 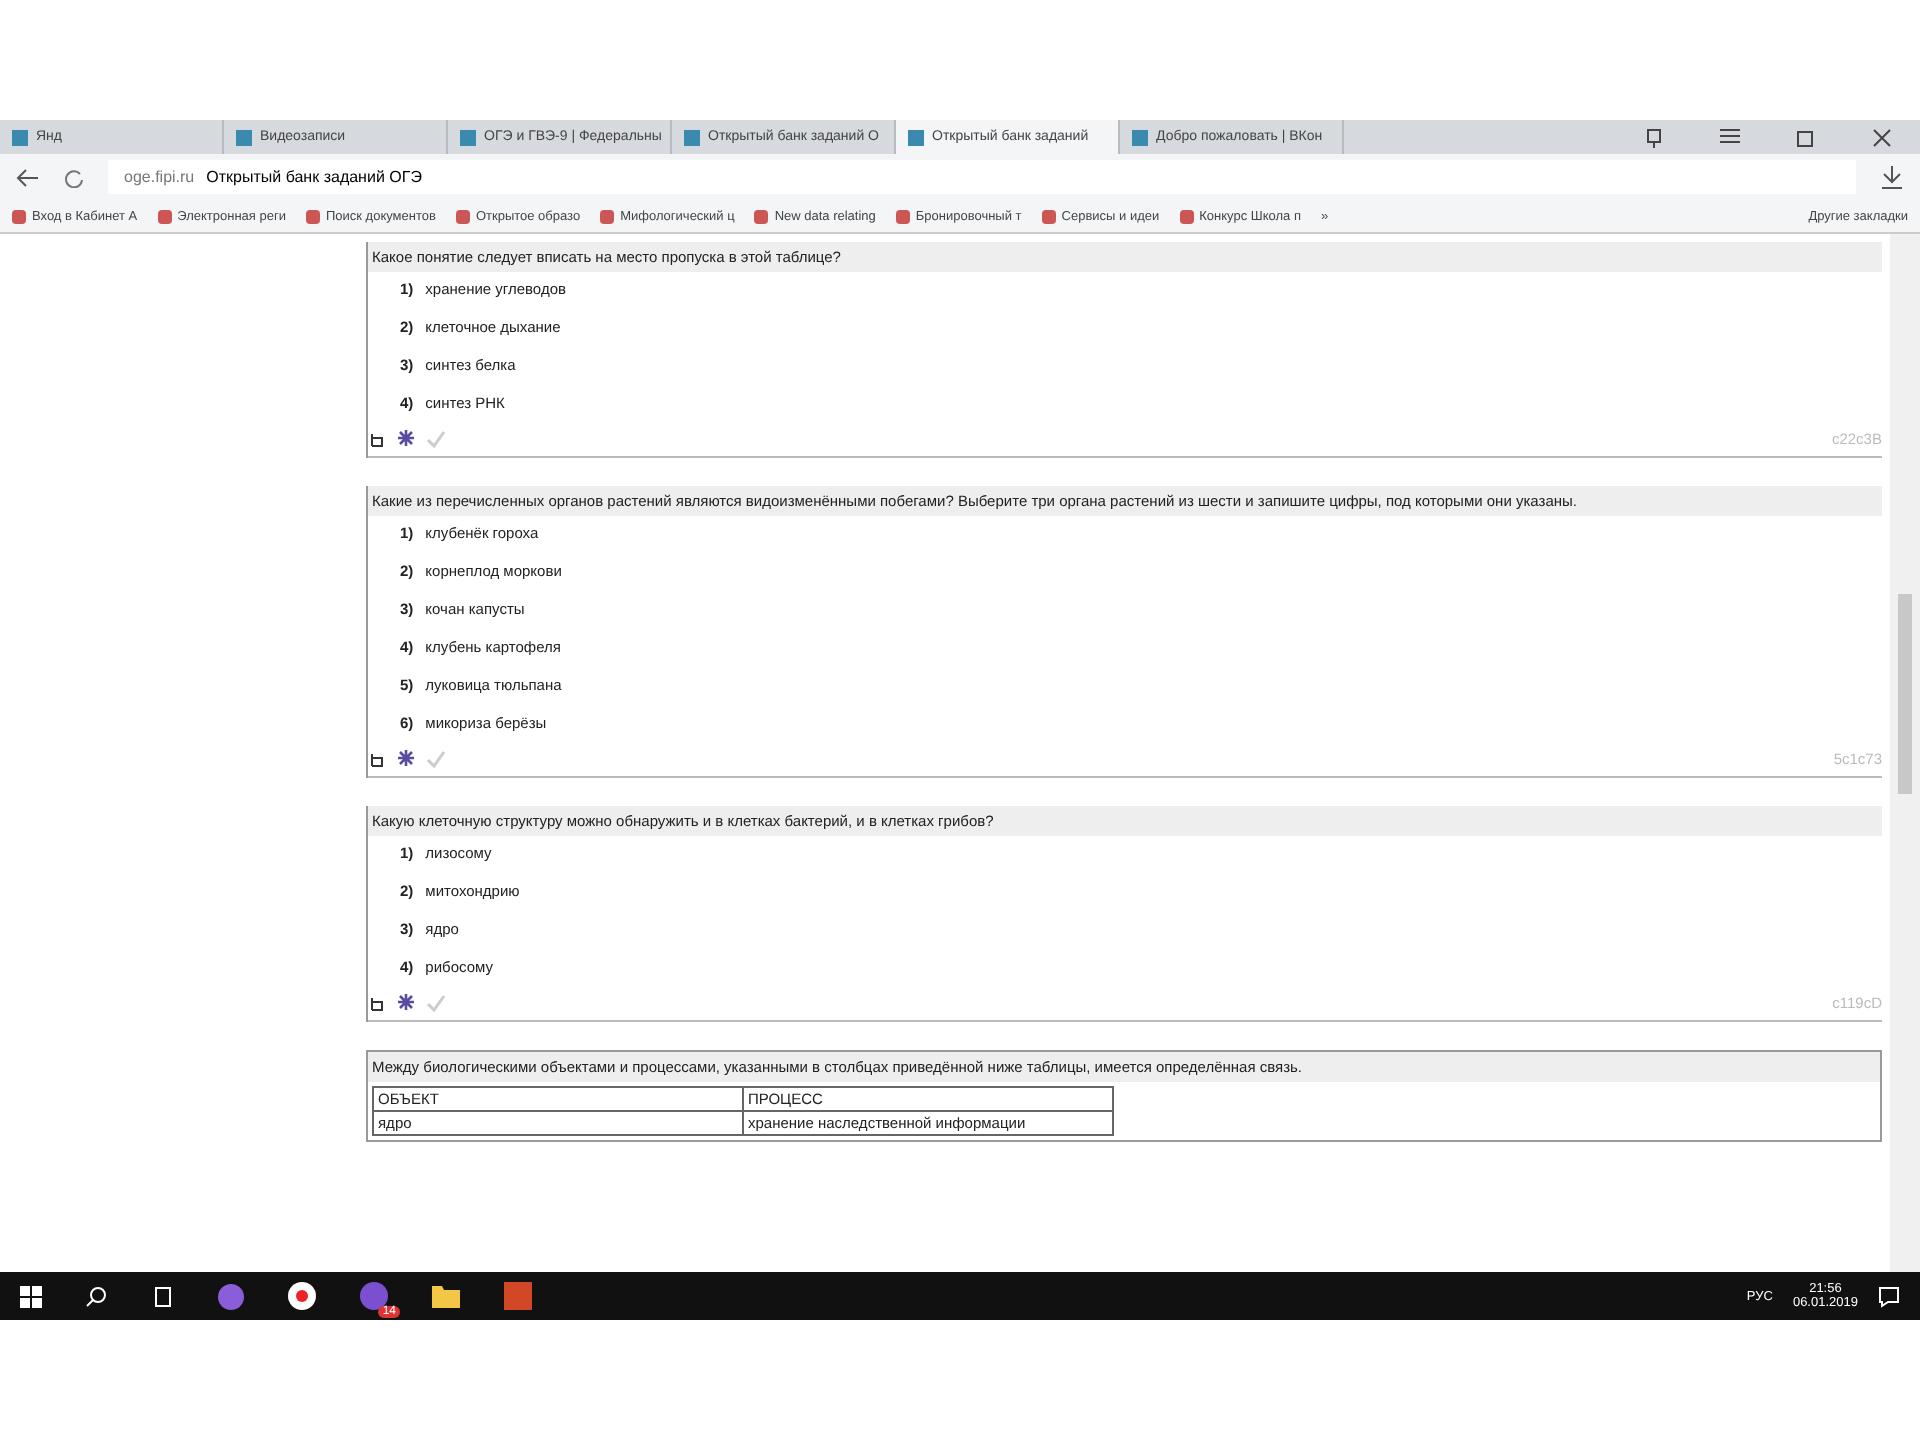 What do you see at coordinates (446, 1296) in the screenshot?
I see `folder-icon` at bounding box center [446, 1296].